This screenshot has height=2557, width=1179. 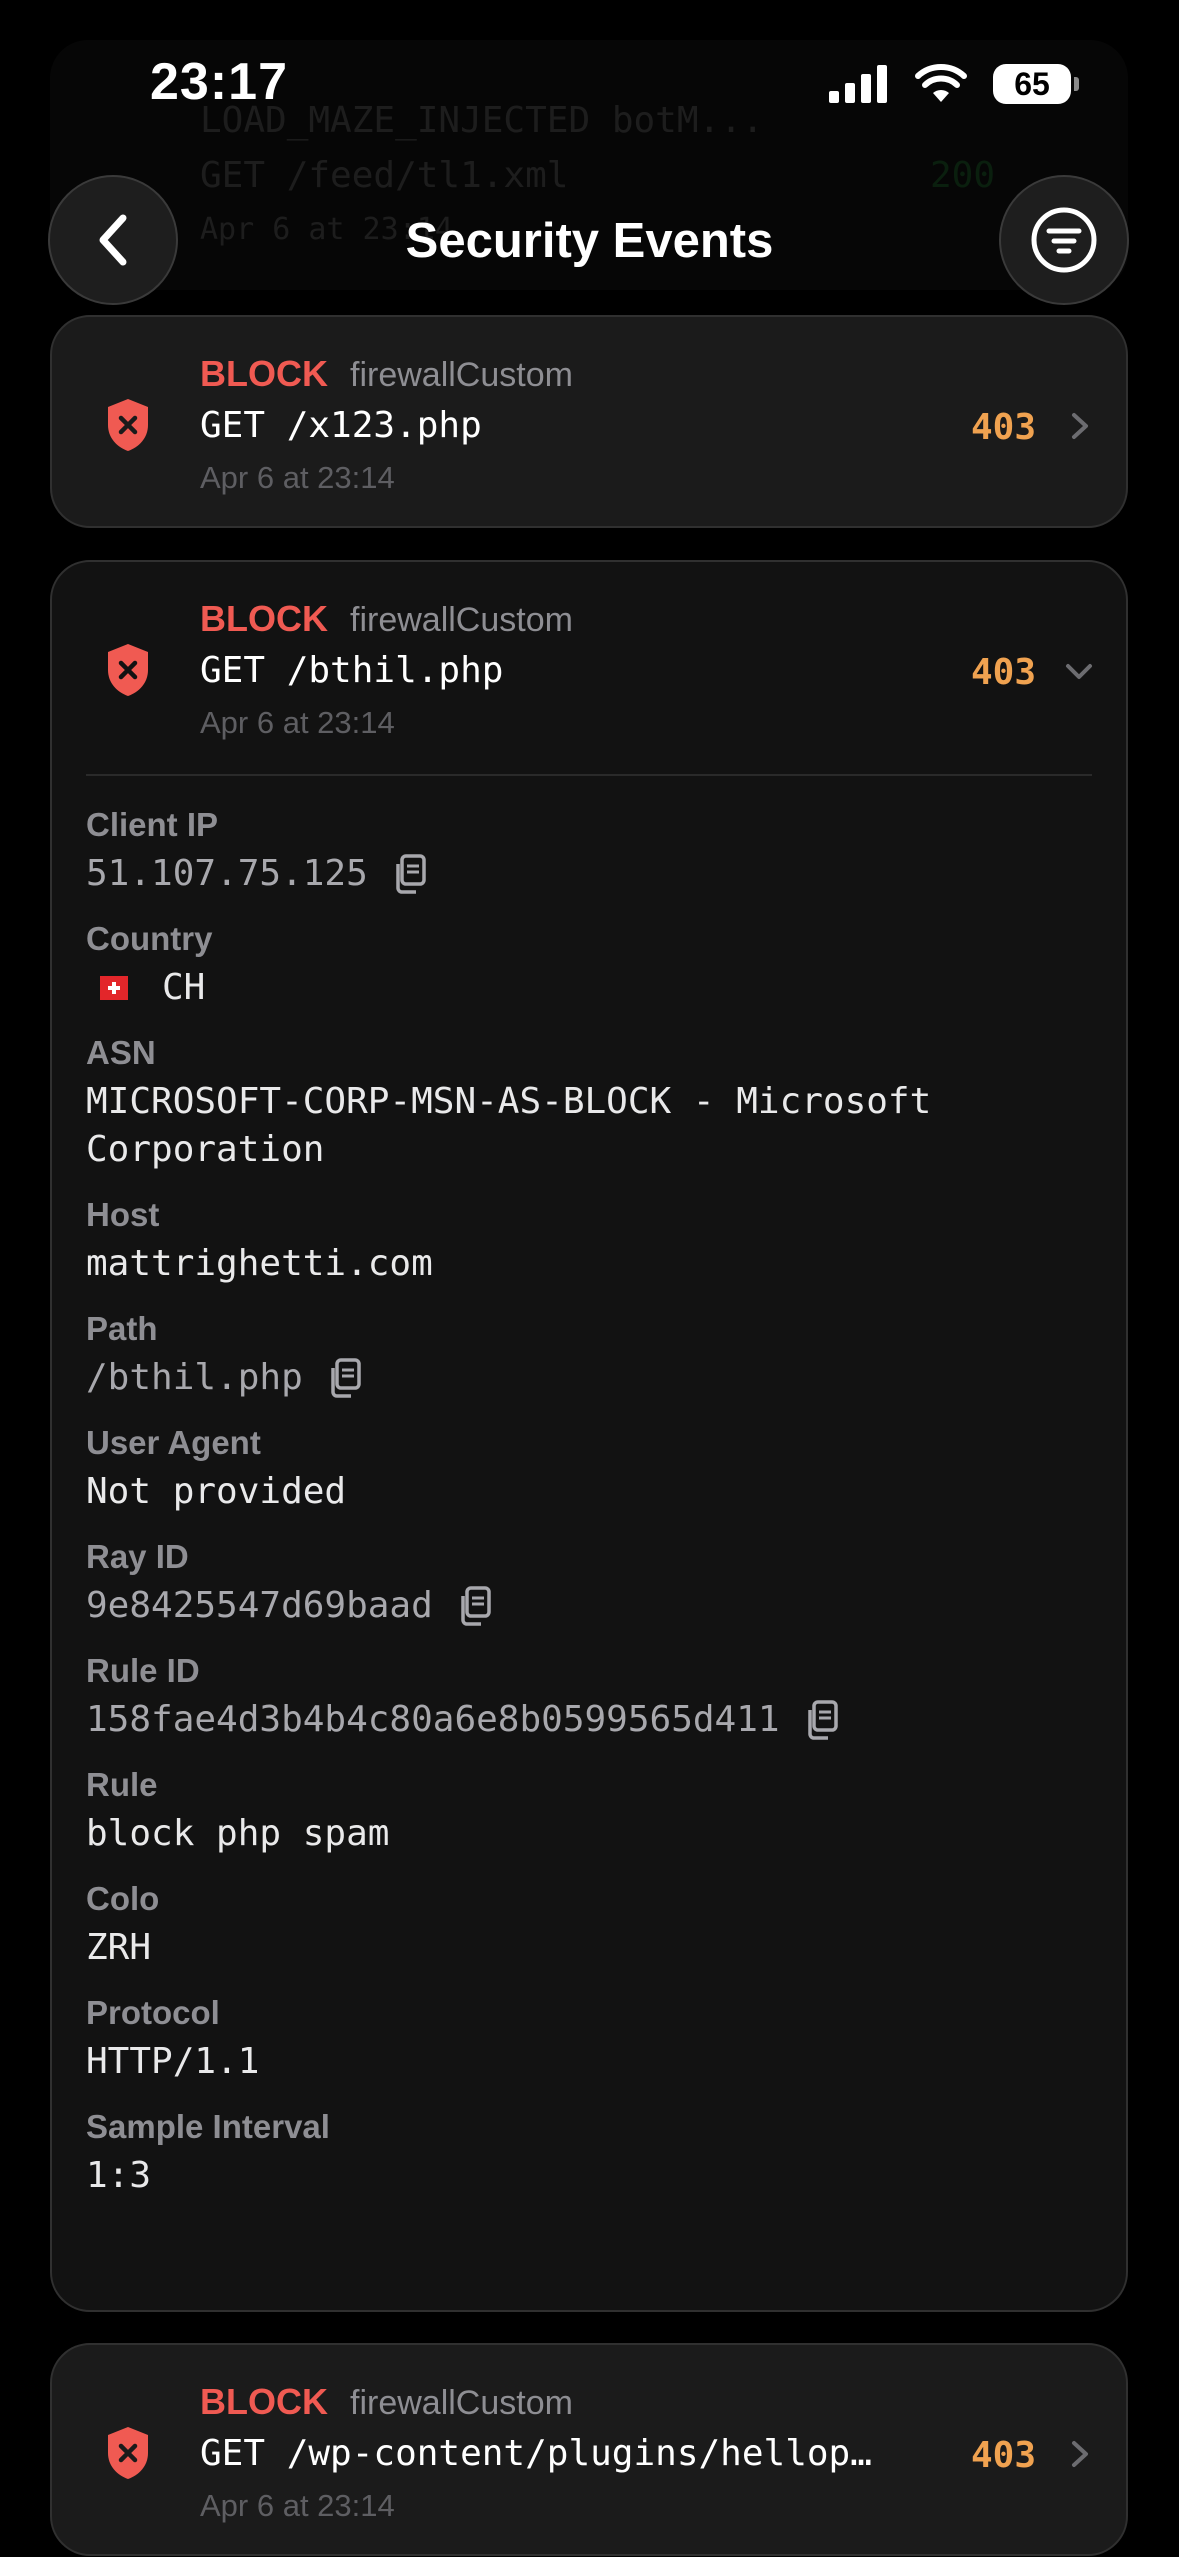 What do you see at coordinates (194, 1377) in the screenshot?
I see `path-value: /bthil.php` at bounding box center [194, 1377].